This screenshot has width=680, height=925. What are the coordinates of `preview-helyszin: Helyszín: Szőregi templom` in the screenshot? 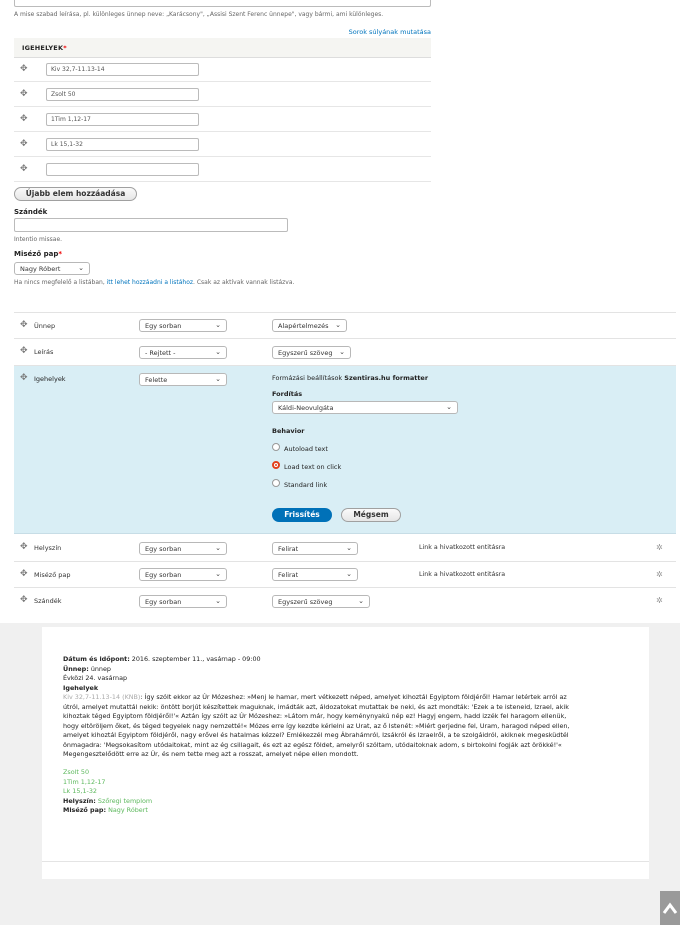 It's located at (107, 802).